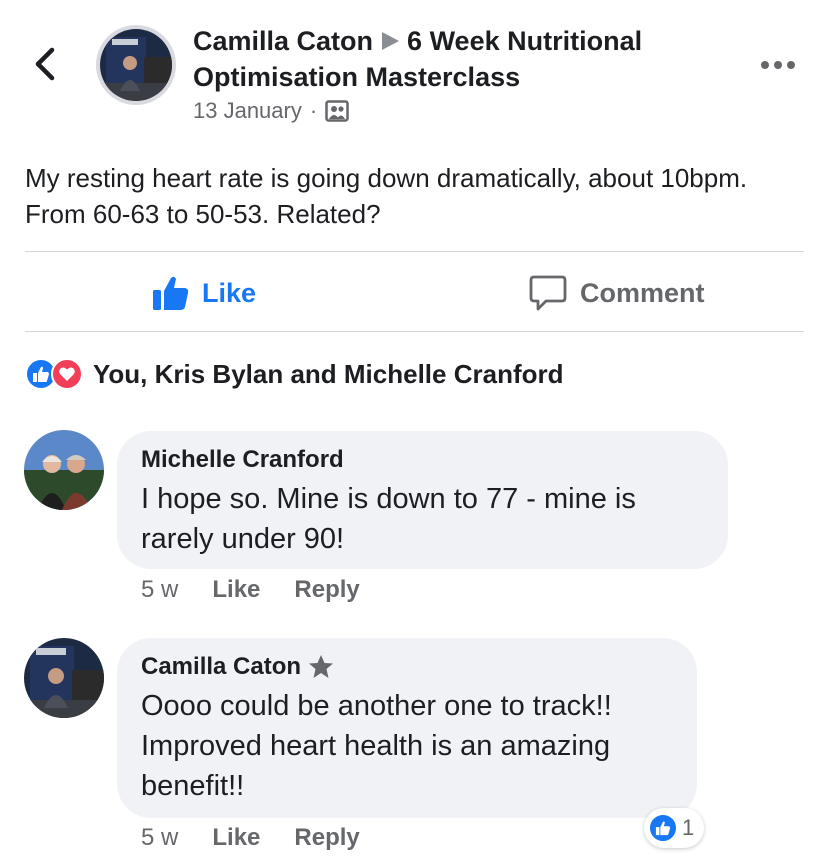 The width and height of the screenshot is (828, 856). What do you see at coordinates (663, 828) in the screenshot?
I see `like-reaction-icon` at bounding box center [663, 828].